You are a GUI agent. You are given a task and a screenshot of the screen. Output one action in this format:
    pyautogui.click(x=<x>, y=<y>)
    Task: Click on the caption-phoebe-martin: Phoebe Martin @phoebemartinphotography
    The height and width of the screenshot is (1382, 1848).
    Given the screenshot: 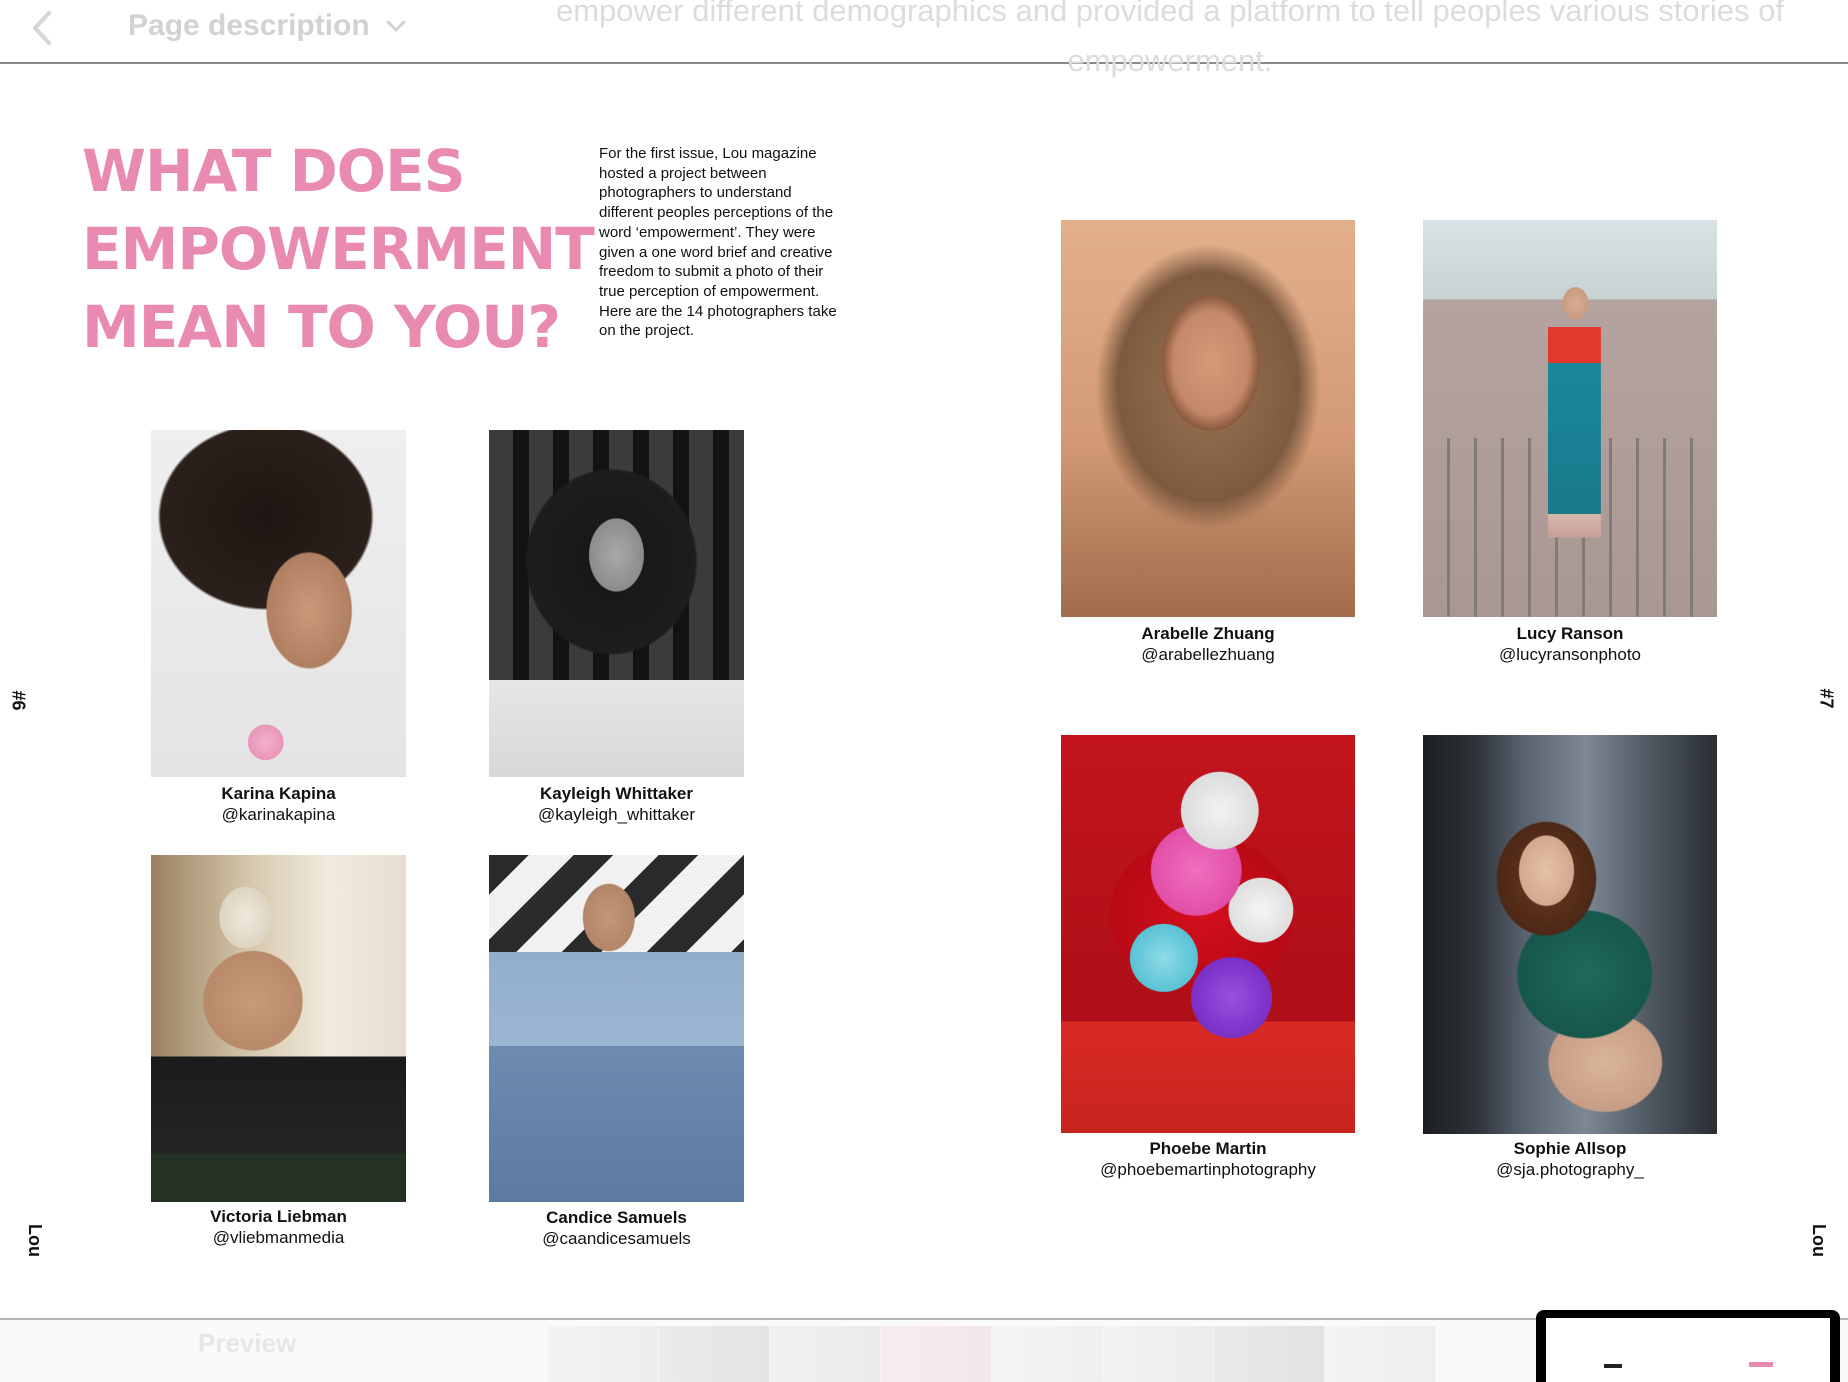 What is the action you would take?
    pyautogui.click(x=1208, y=1159)
    